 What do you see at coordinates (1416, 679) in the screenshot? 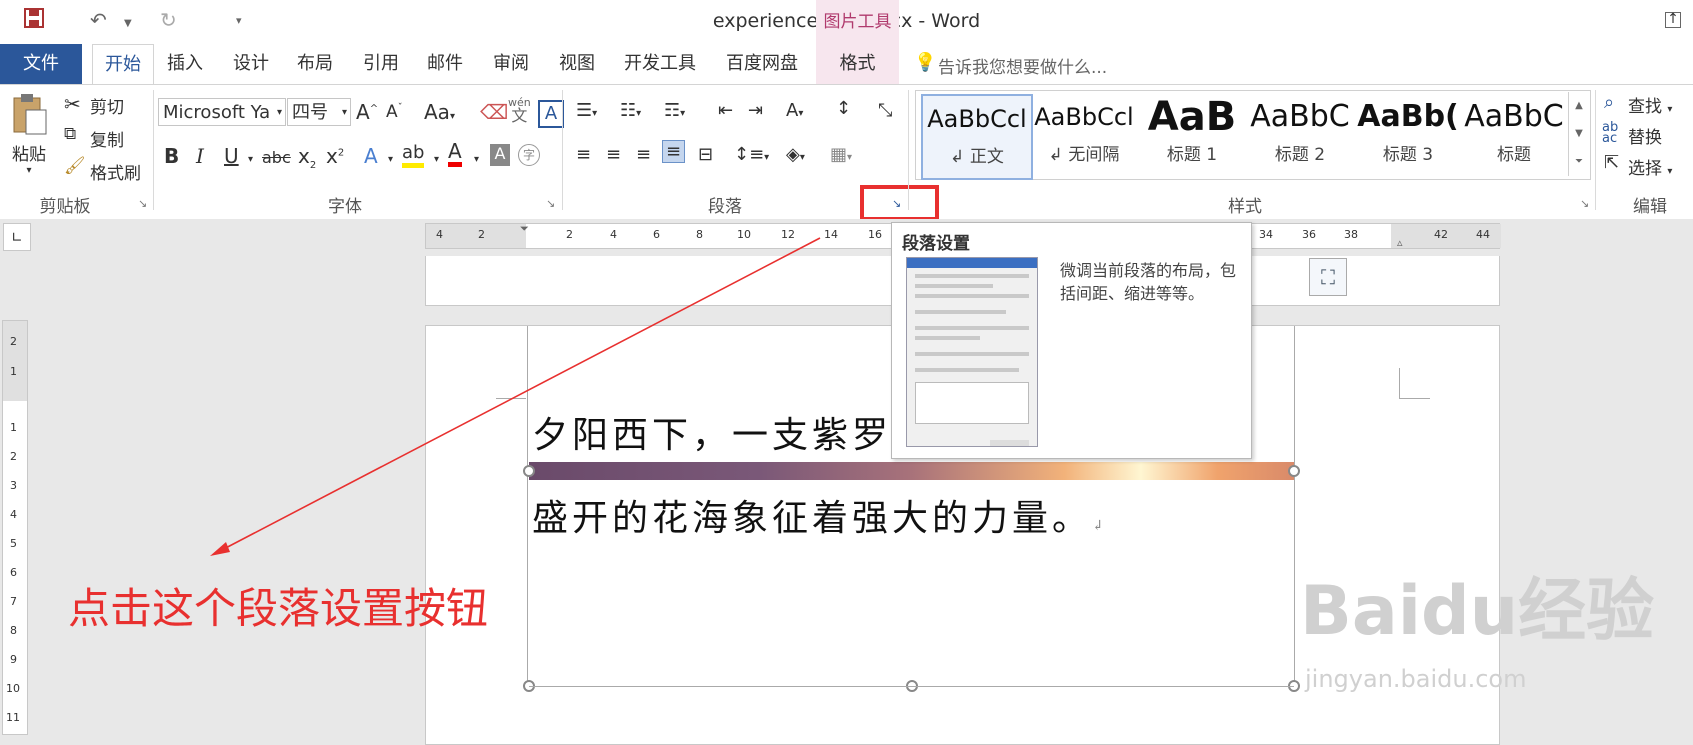
I see `baidu-watermark-url: jingyan.baidu.com` at bounding box center [1416, 679].